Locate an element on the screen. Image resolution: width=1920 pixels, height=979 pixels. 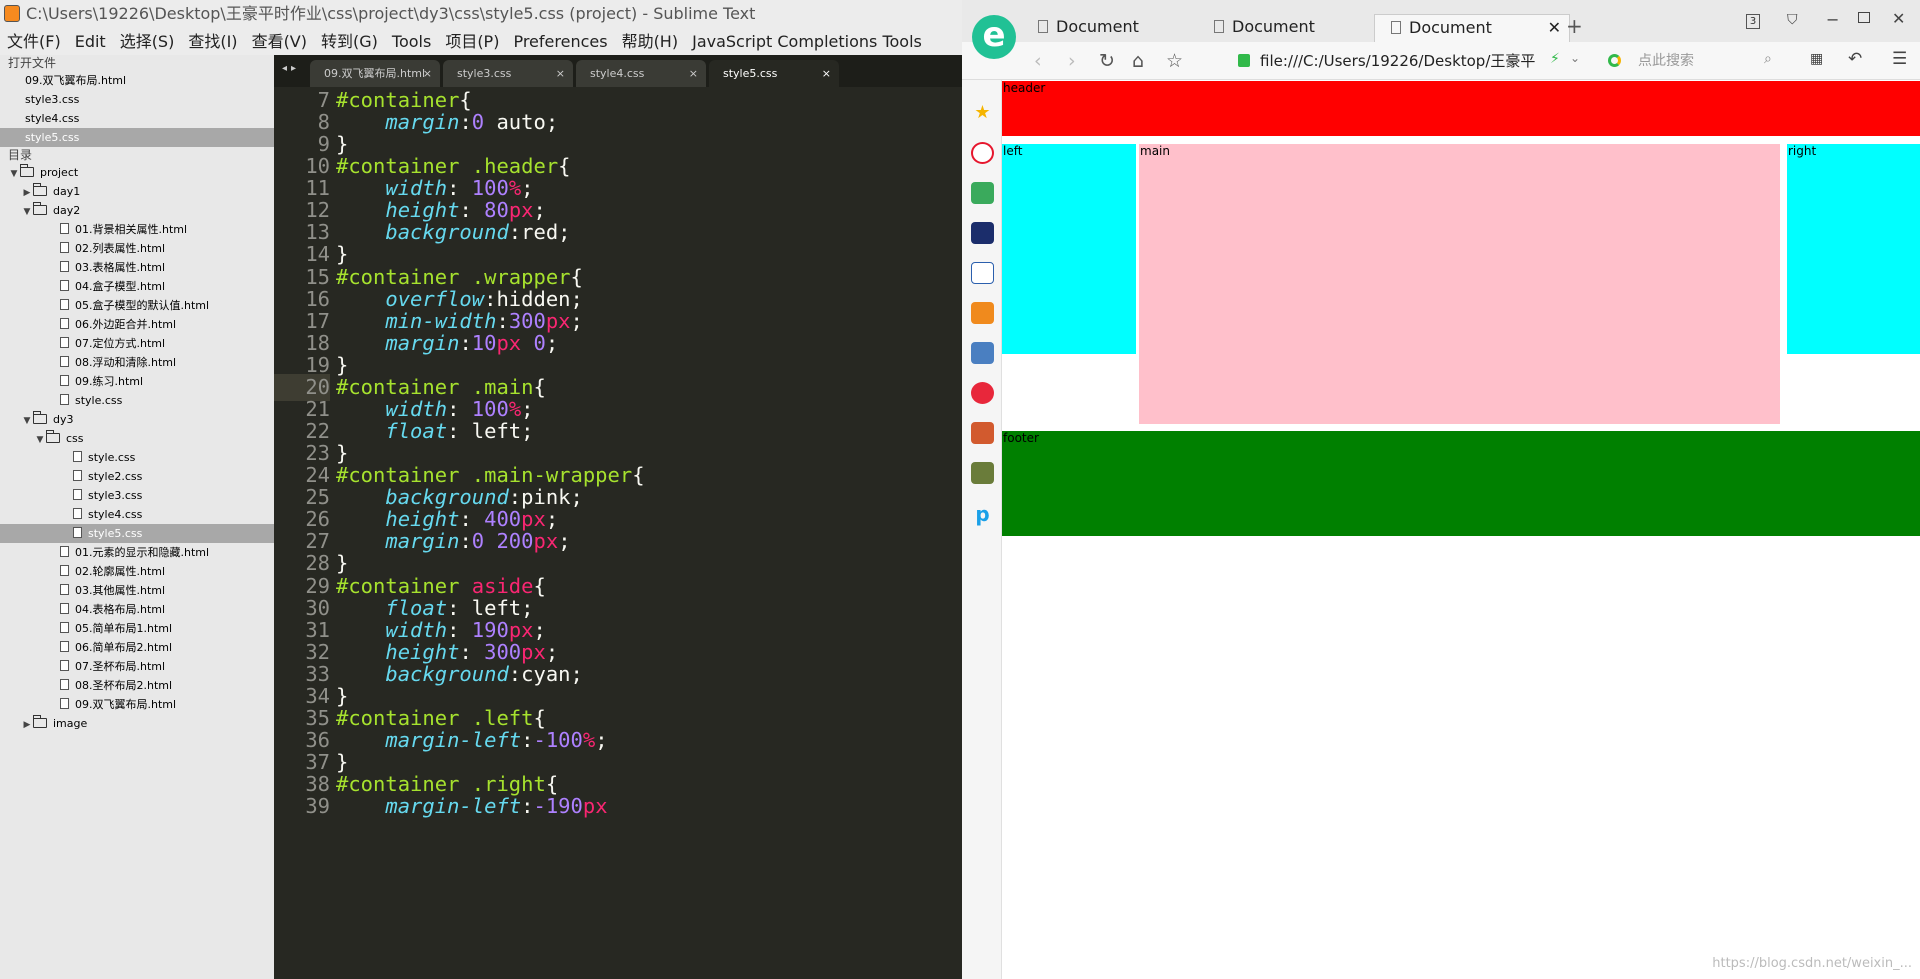
menu-item: 转到(G) is located at coordinates (349, 41).